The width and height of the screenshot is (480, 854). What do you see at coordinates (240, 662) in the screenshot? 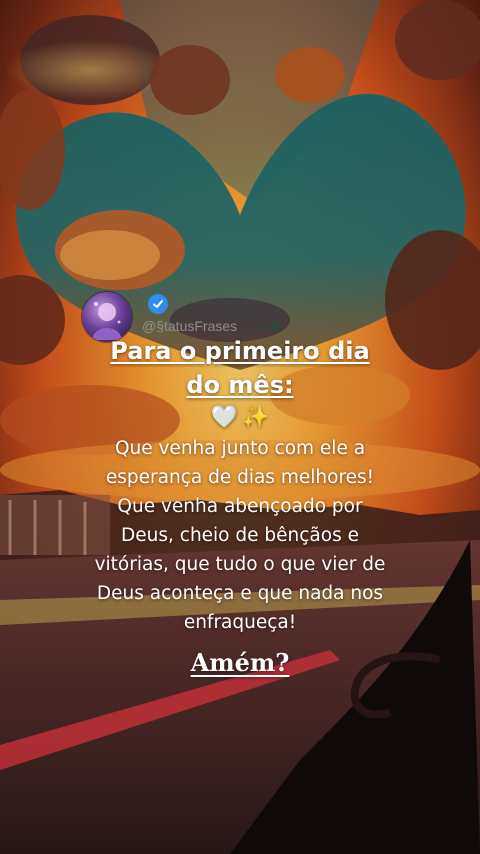
I see `closing-question: Amém?` at bounding box center [240, 662].